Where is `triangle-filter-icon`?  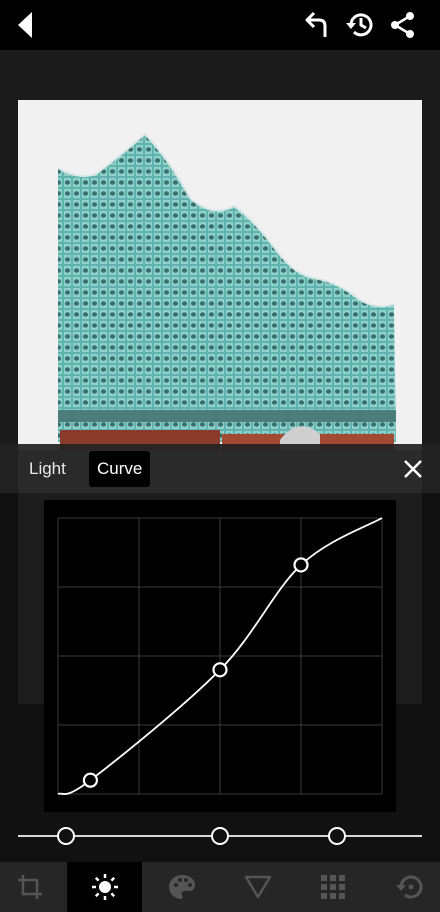
triangle-filter-icon is located at coordinates (258, 887).